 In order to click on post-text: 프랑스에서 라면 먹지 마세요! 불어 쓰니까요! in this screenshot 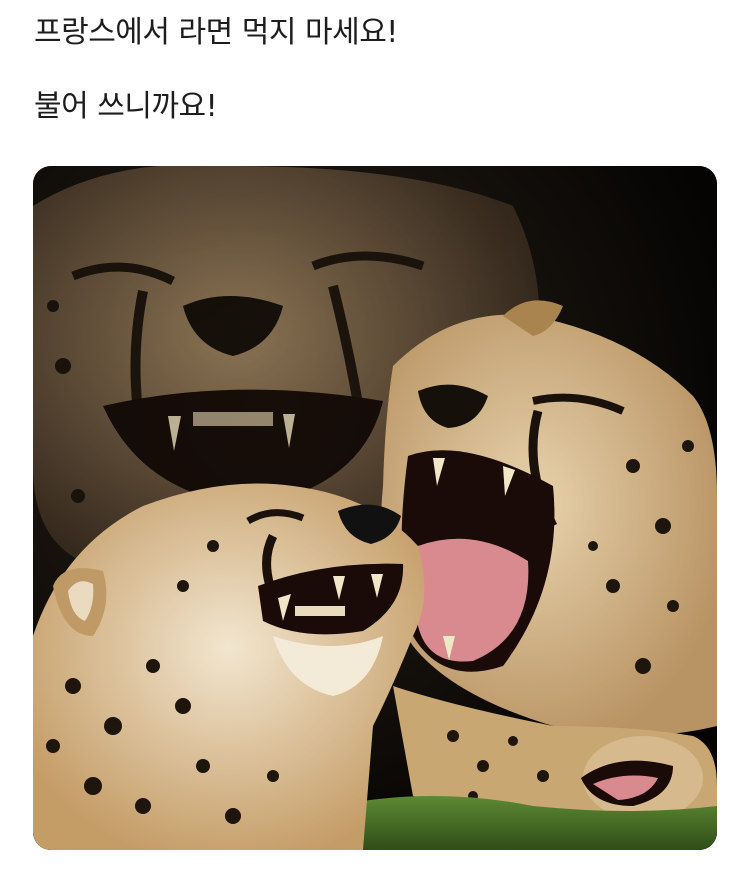, I will do `click(379, 70)`.